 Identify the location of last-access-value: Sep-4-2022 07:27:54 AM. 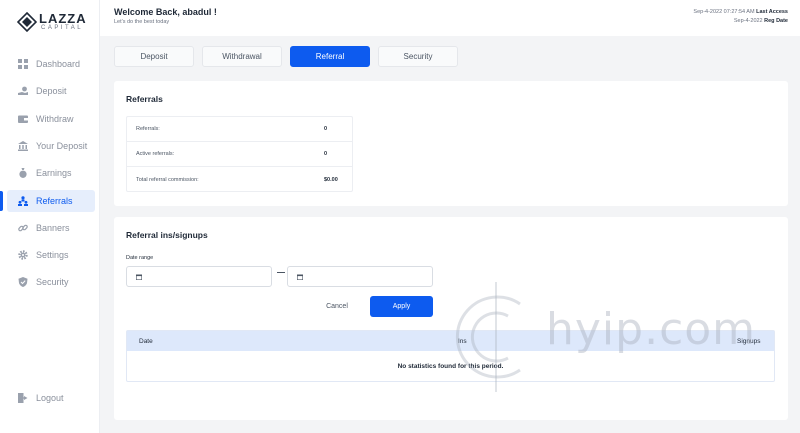
(724, 12).